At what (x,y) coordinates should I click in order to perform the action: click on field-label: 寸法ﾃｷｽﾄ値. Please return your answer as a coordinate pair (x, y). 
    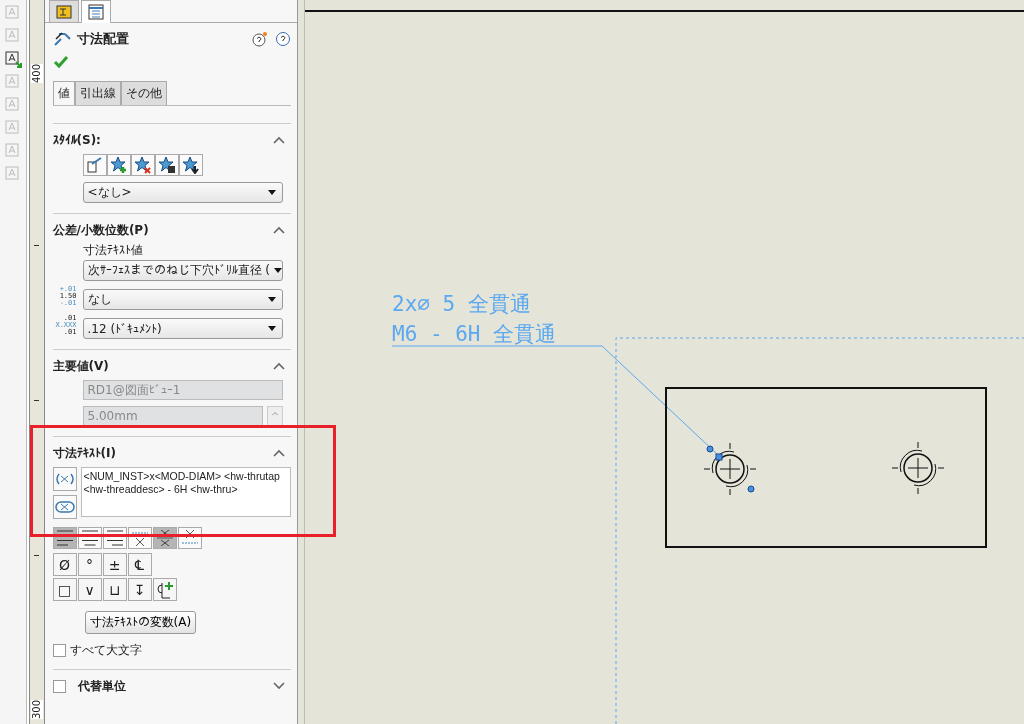
    Looking at the image, I should click on (113, 250).